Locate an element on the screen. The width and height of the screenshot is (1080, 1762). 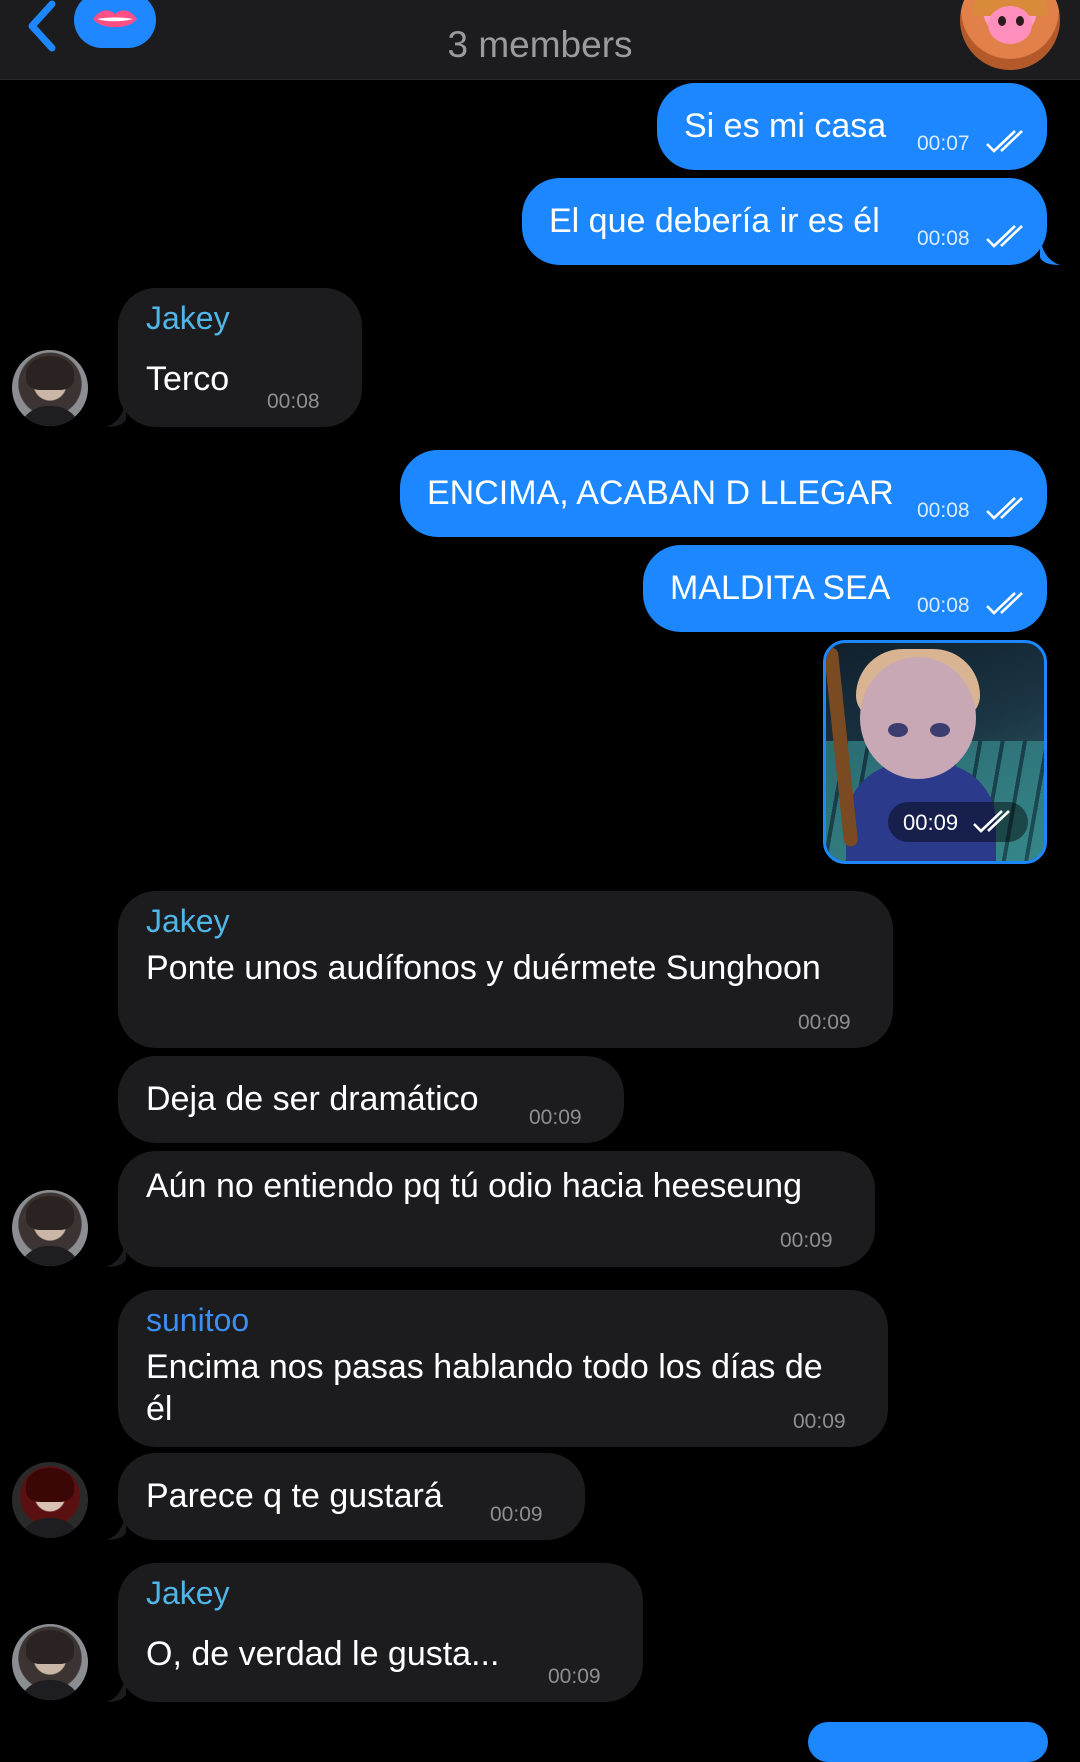
message-text: Deja de ser dramático is located at coordinates (312, 1099).